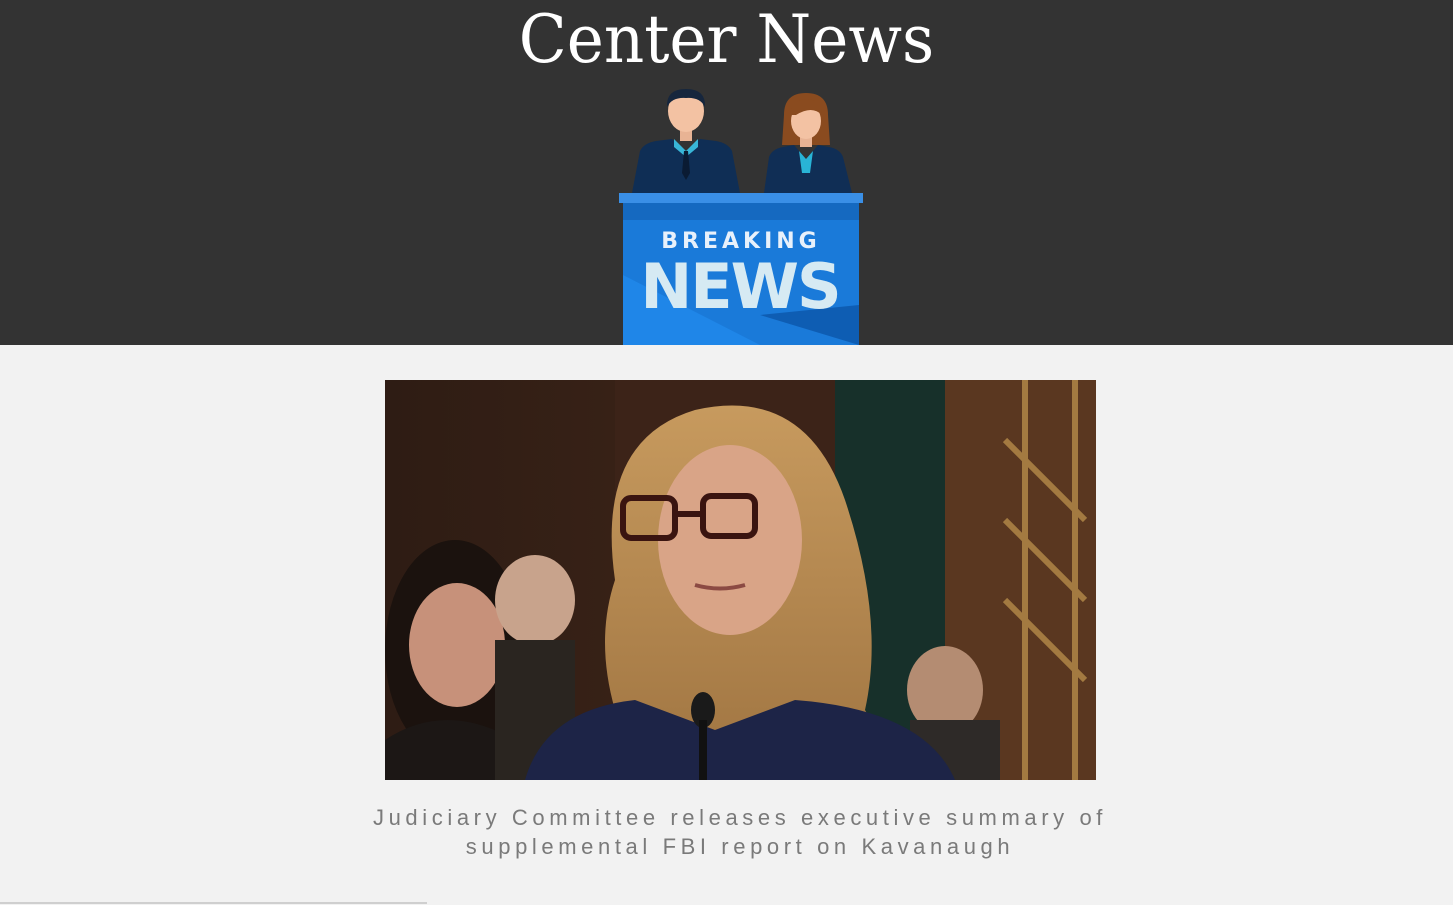 The image size is (1453, 905). What do you see at coordinates (213, 903) in the screenshot?
I see `divider` at bounding box center [213, 903].